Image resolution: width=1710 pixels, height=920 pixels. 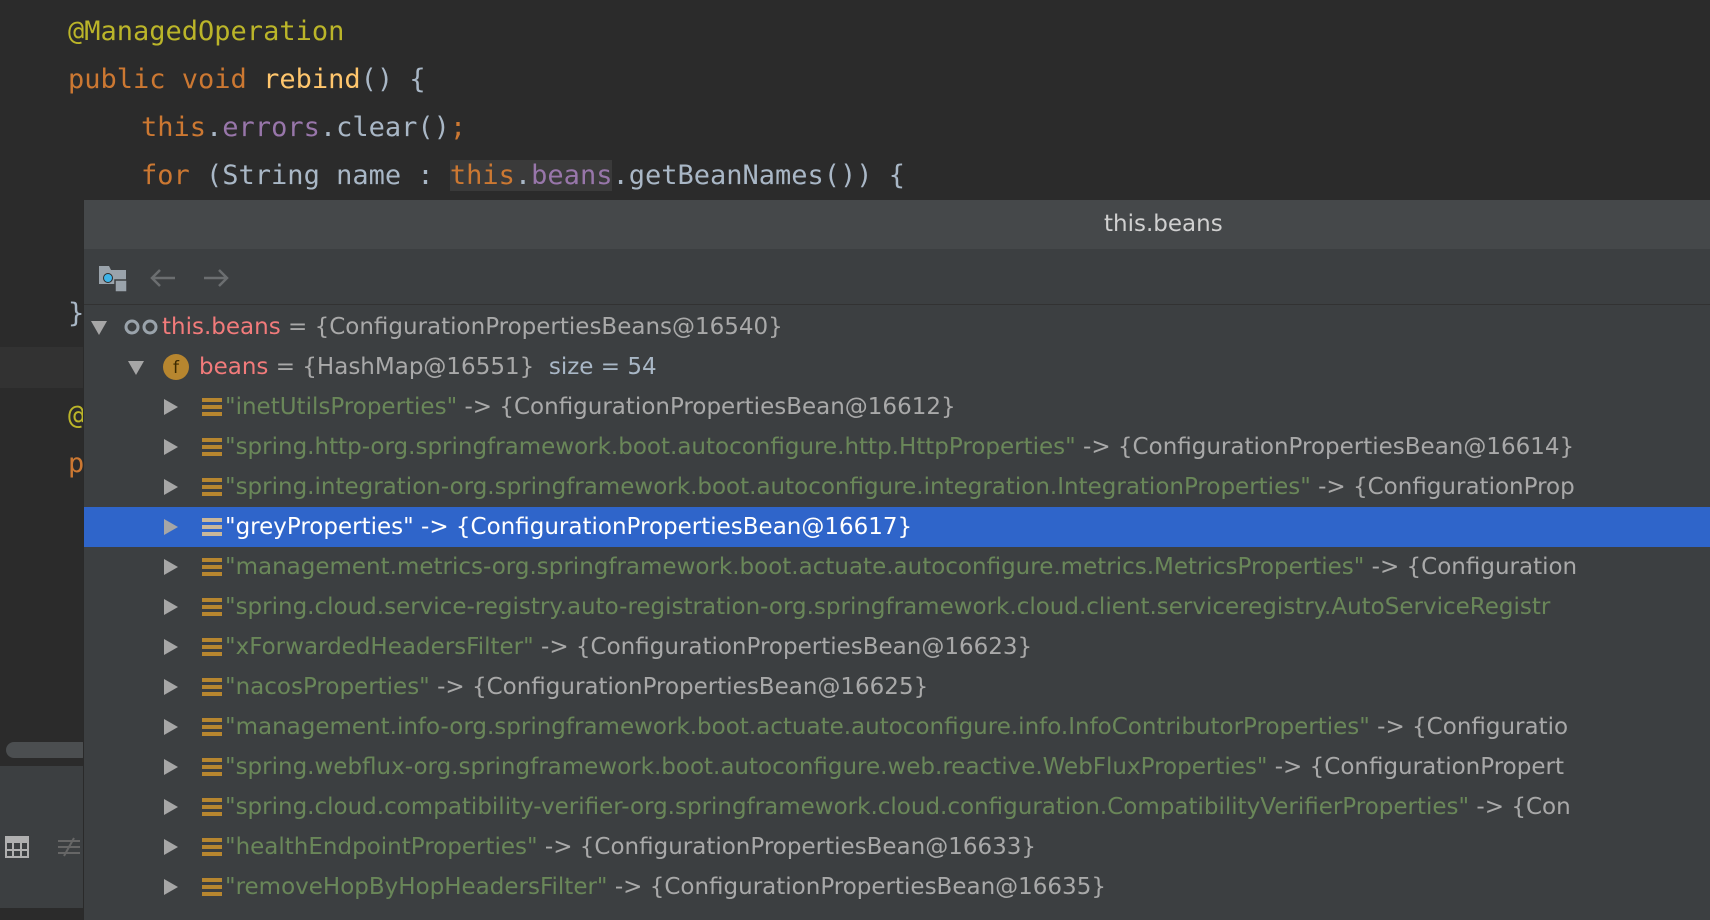 What do you see at coordinates (393, 79) in the screenshot?
I see `code-token: () {` at bounding box center [393, 79].